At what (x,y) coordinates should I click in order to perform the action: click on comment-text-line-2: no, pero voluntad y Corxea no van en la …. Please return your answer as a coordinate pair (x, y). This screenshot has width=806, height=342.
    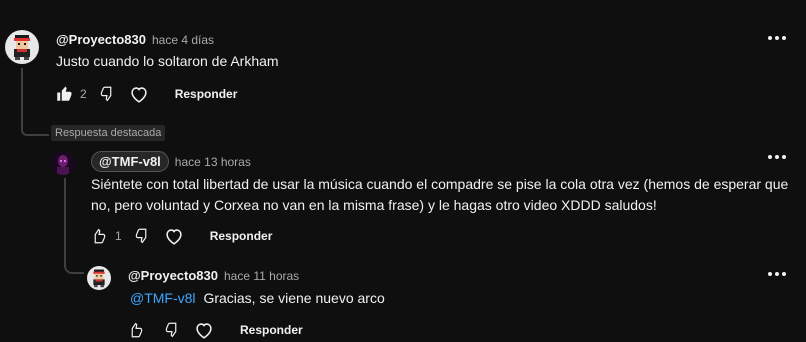
    Looking at the image, I should click on (374, 205).